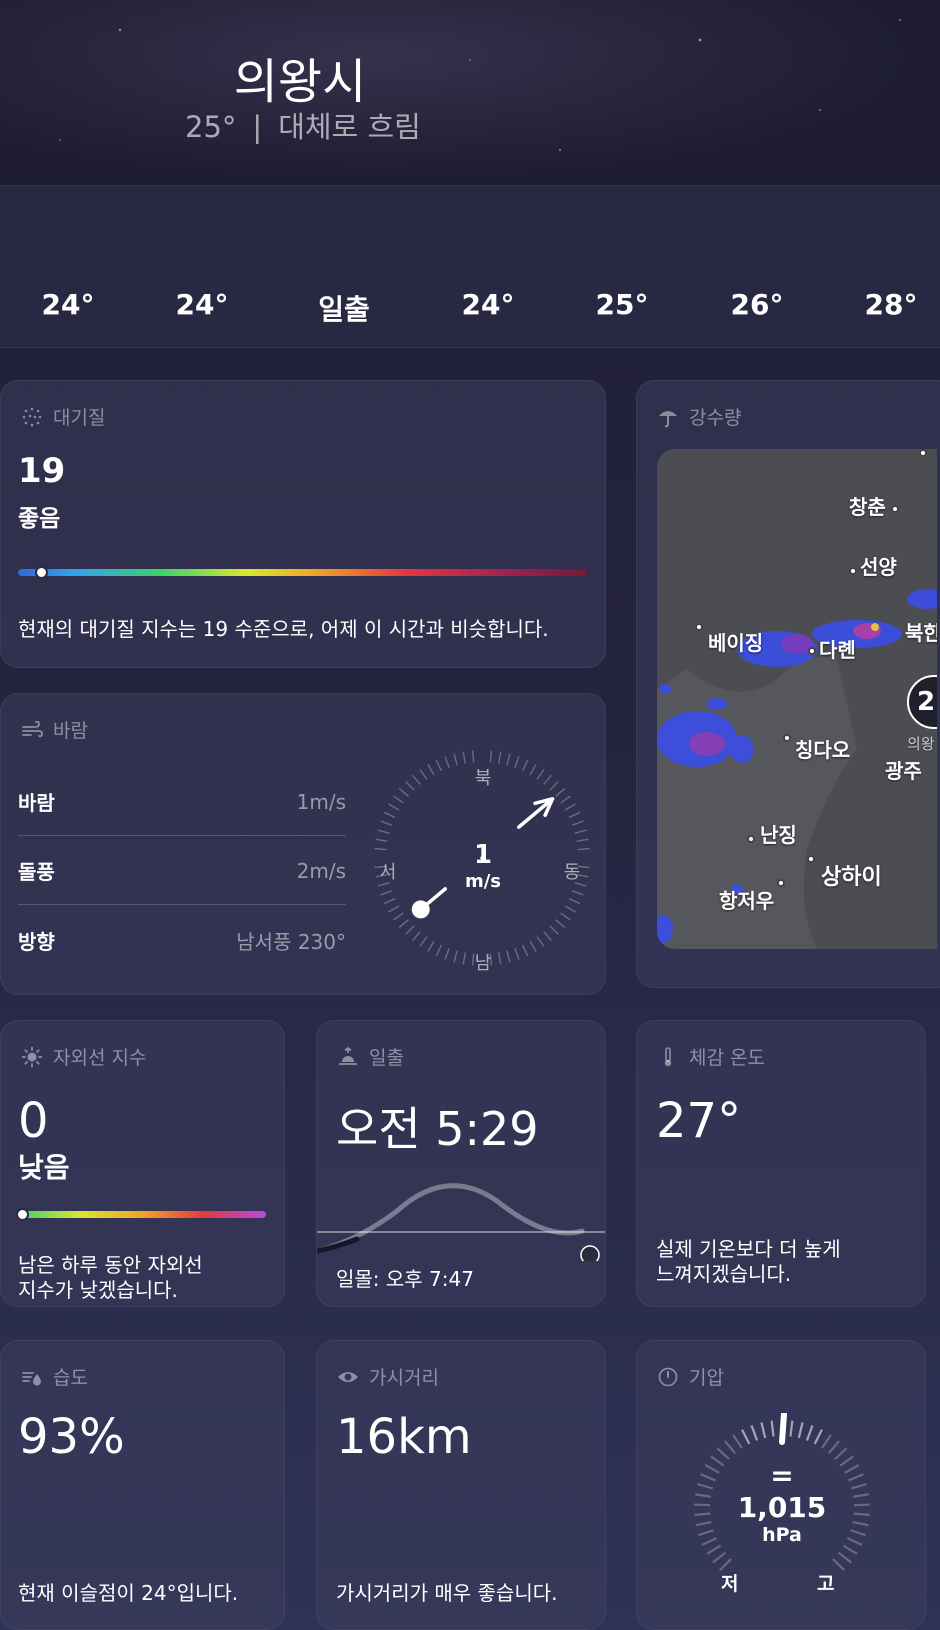 This screenshot has height=1630, width=940. What do you see at coordinates (44, 1167) in the screenshot?
I see `uv-label: 낮음` at bounding box center [44, 1167].